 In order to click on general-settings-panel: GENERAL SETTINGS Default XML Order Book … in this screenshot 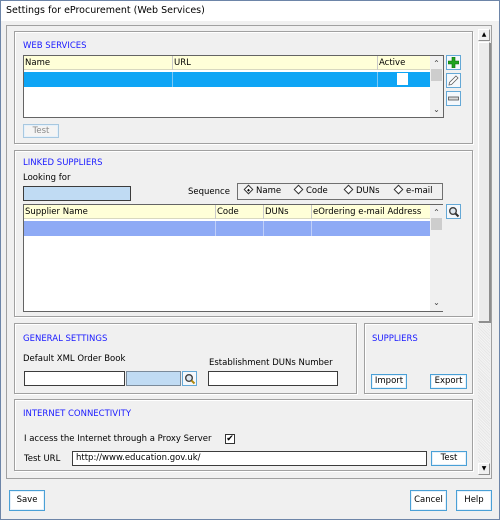, I will do `click(185, 358)`.